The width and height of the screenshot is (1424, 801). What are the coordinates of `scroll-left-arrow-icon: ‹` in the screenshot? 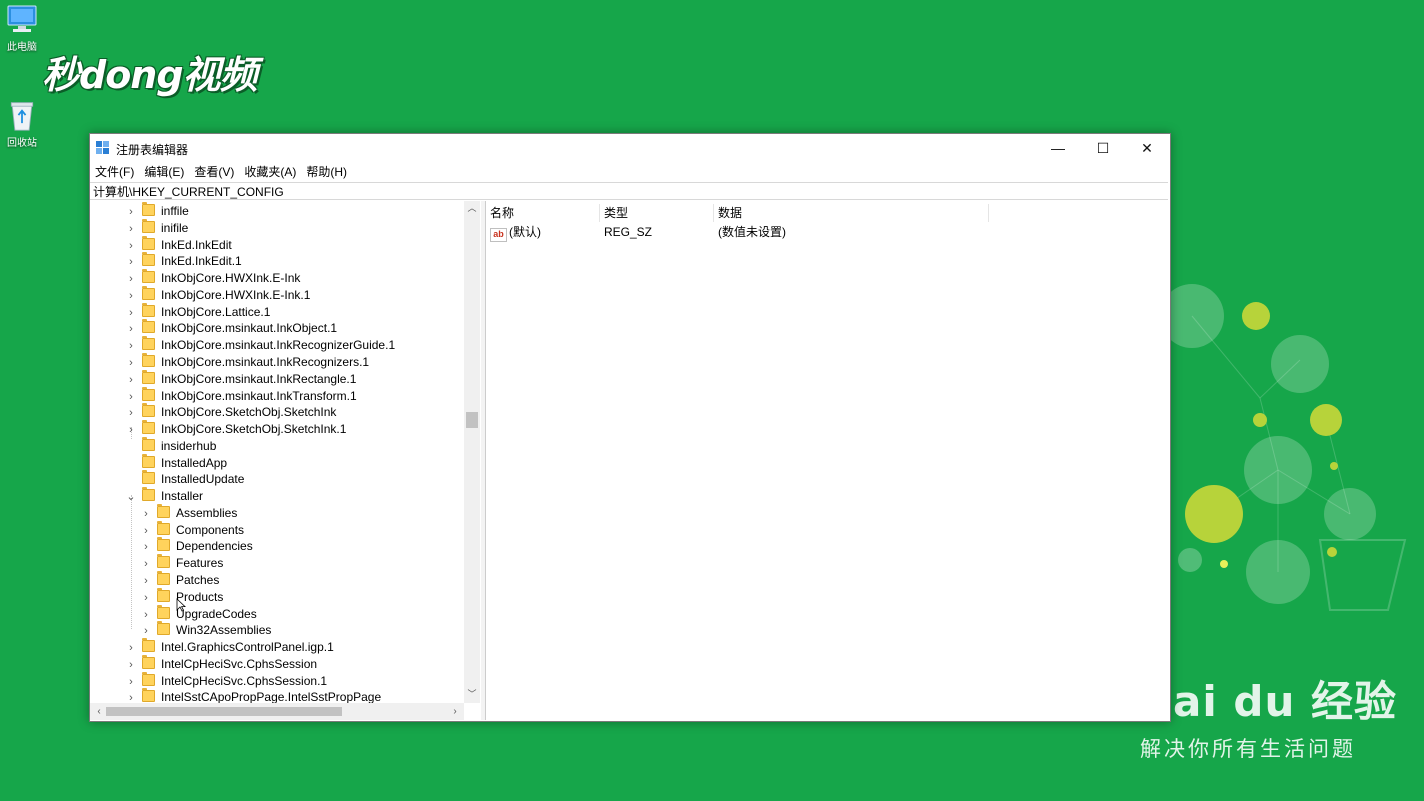 It's located at (99, 711).